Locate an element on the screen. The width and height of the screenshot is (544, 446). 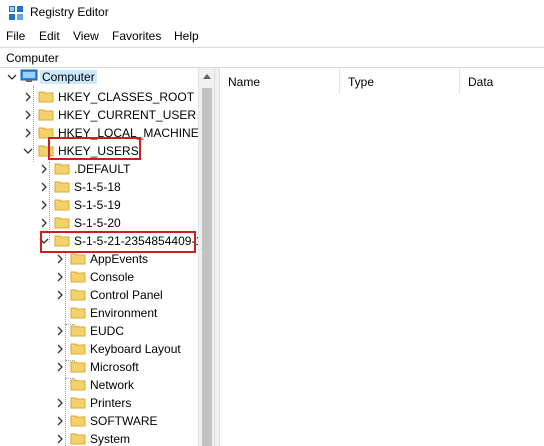
tree-label: S-1-5-18 is located at coordinates (97, 187).